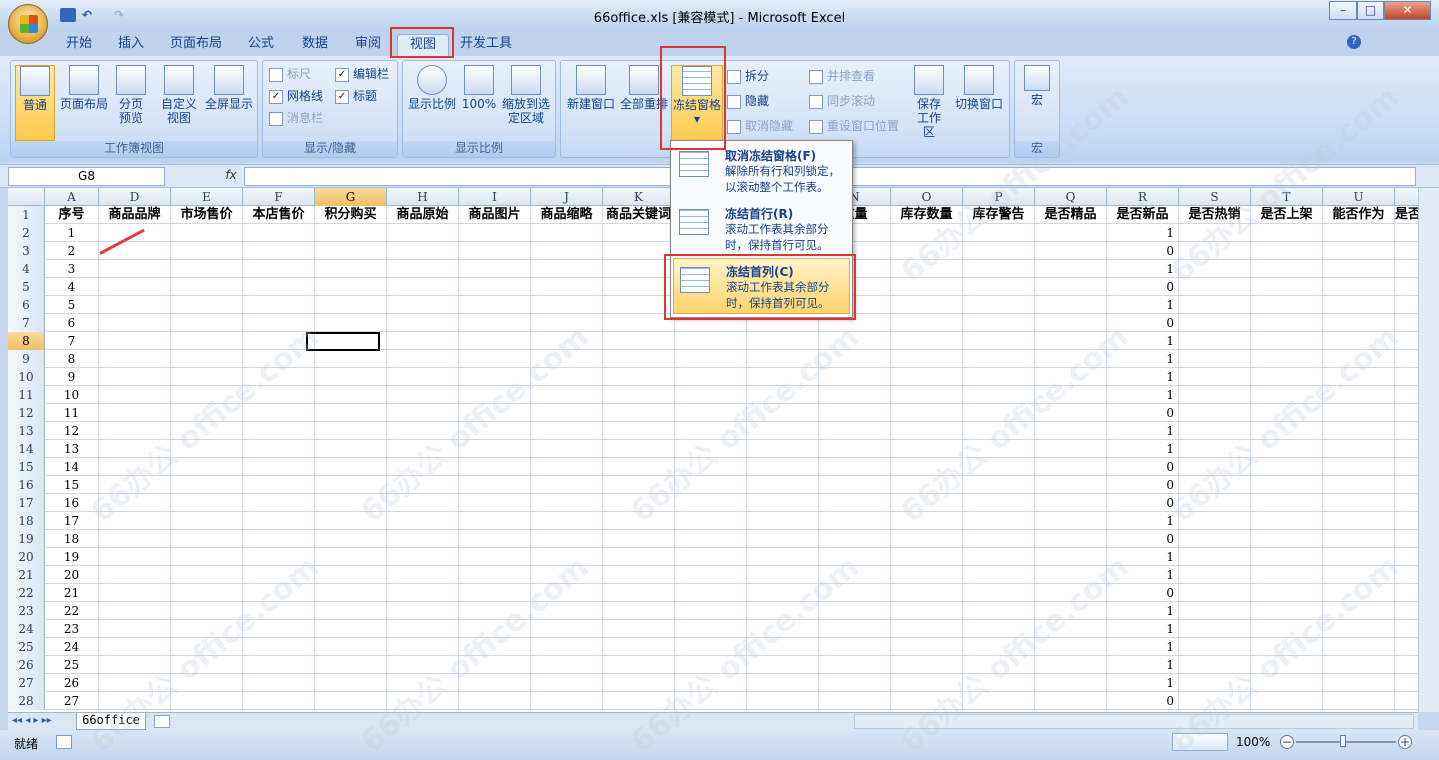 This screenshot has height=760, width=1439. I want to click on fullscreen-button: 全屏显示, so click(229, 88).